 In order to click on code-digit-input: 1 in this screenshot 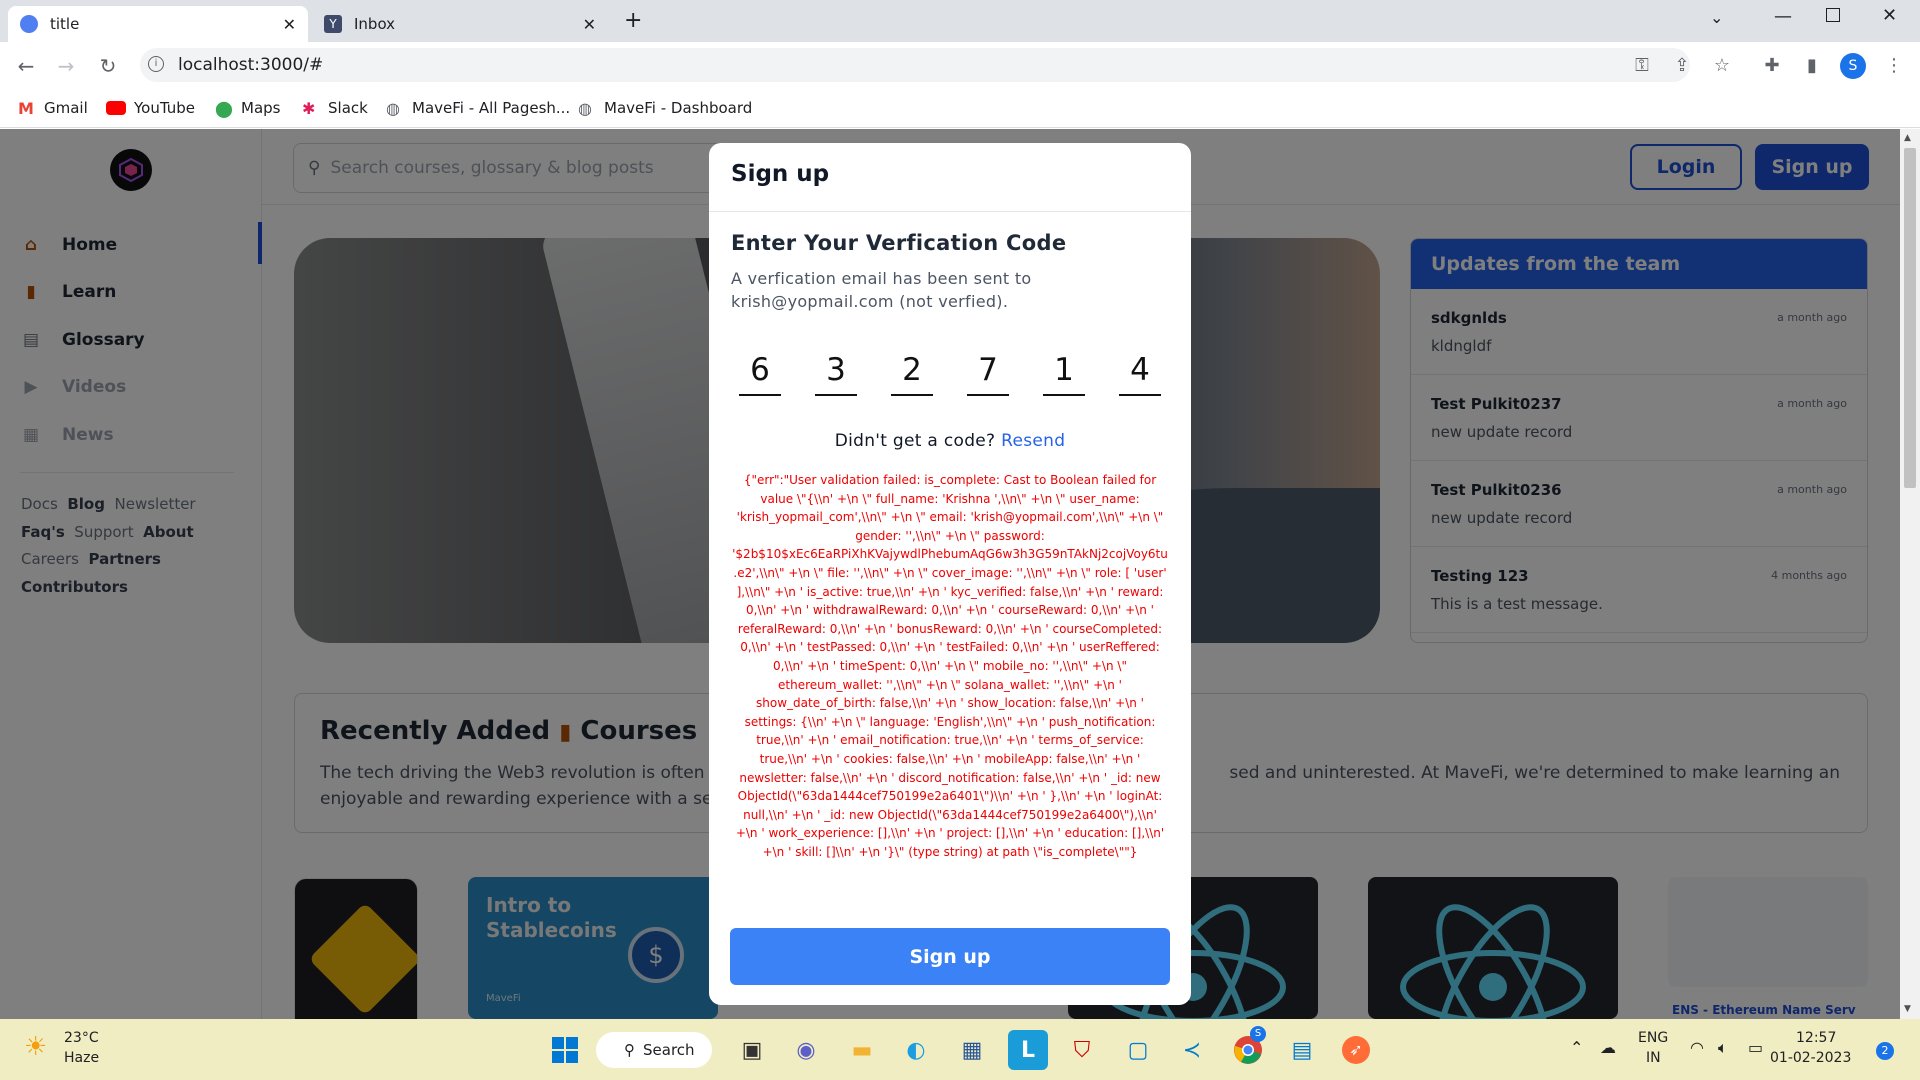, I will do `click(1064, 372)`.